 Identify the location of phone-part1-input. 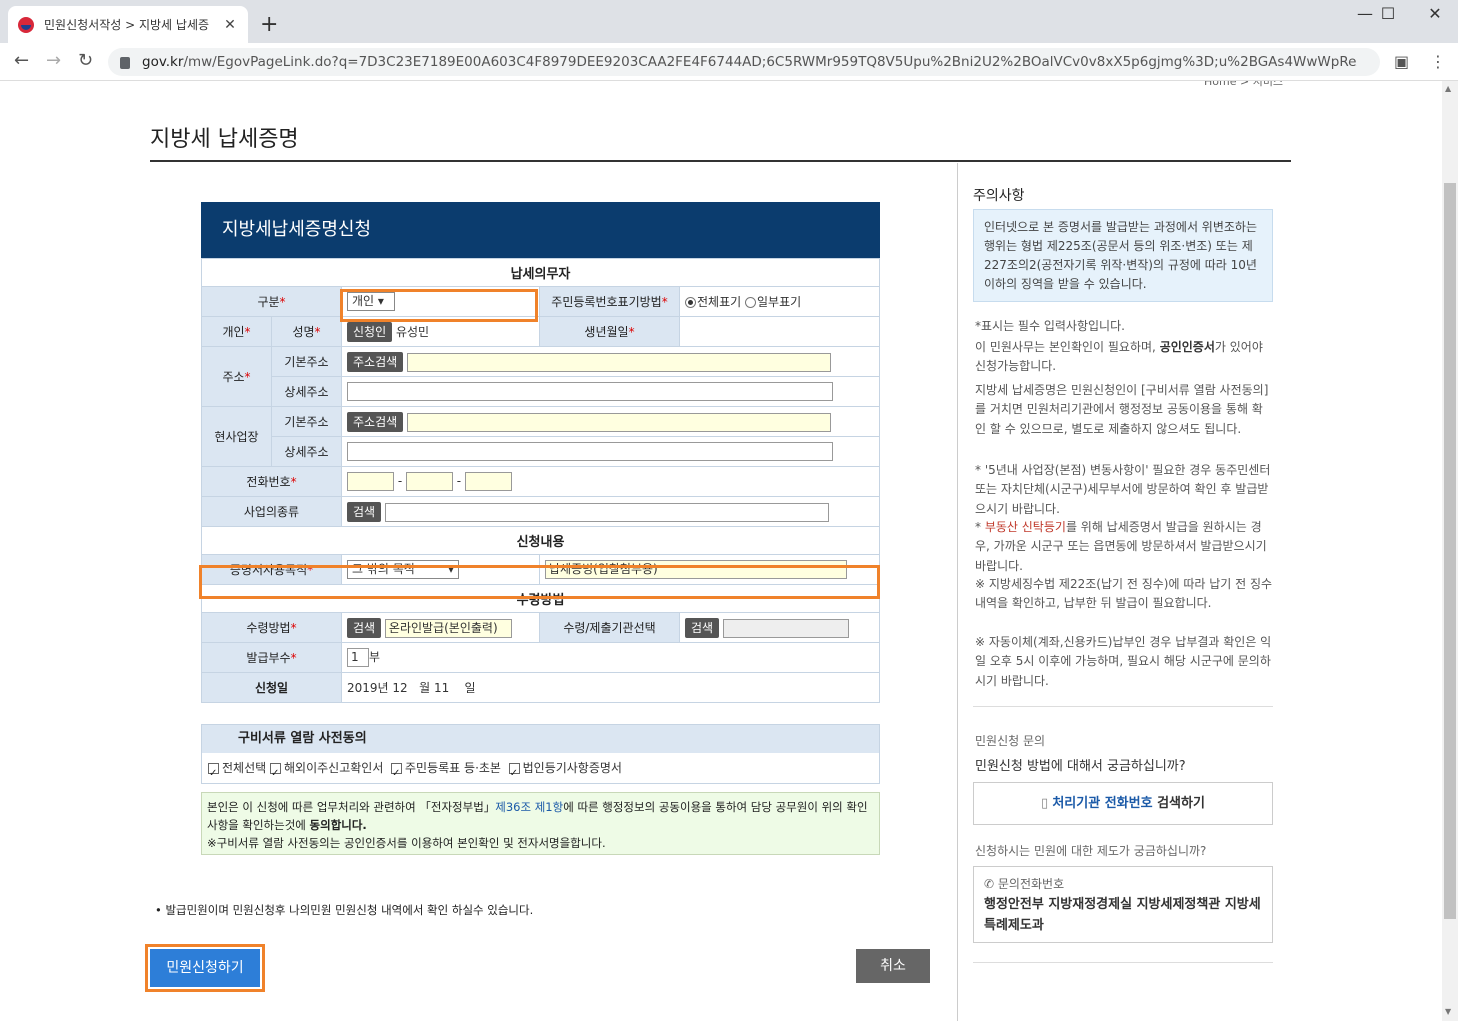
(370, 481).